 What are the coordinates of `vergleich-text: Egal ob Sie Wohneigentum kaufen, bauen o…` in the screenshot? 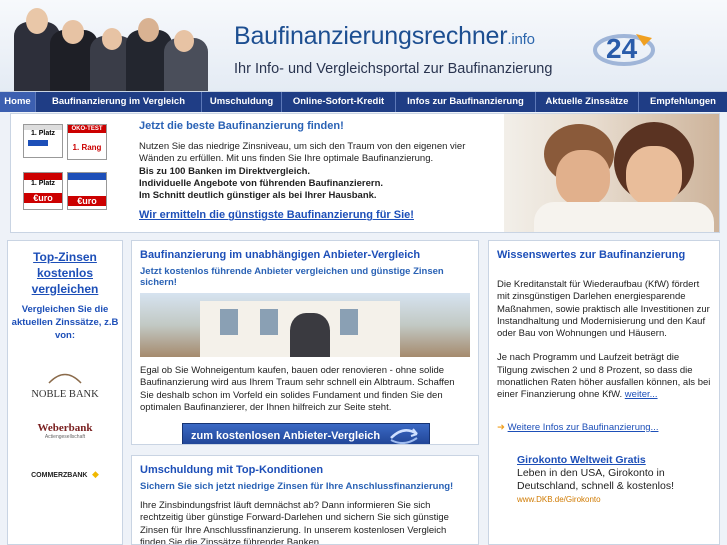 It's located at (297, 389).